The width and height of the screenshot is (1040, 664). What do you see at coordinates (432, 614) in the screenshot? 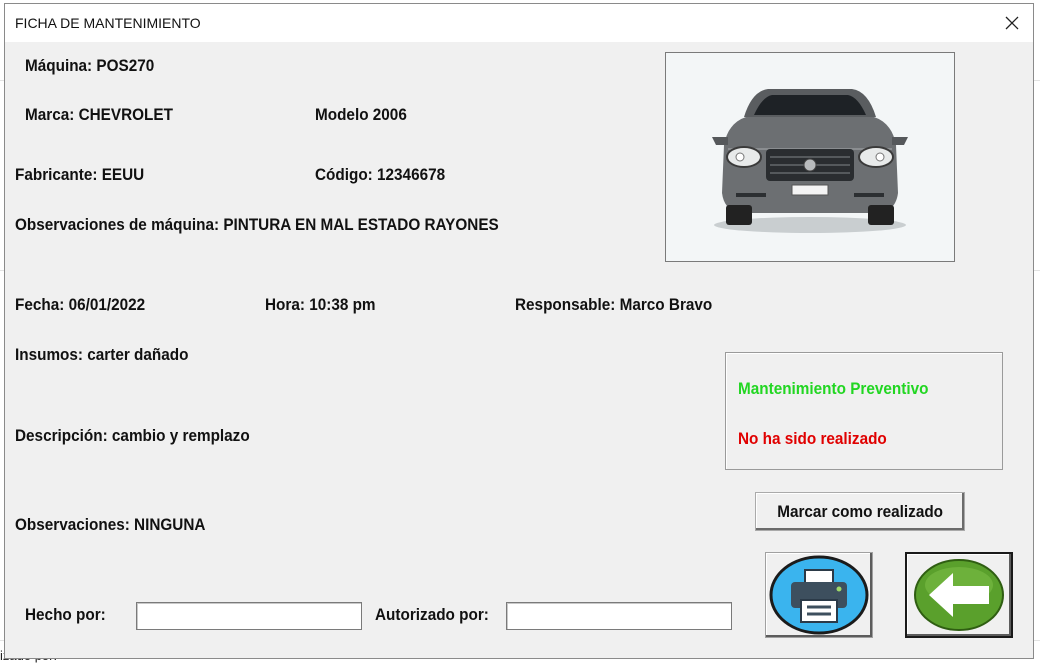
I see `authorized-by-label: Autorizado por:` at bounding box center [432, 614].